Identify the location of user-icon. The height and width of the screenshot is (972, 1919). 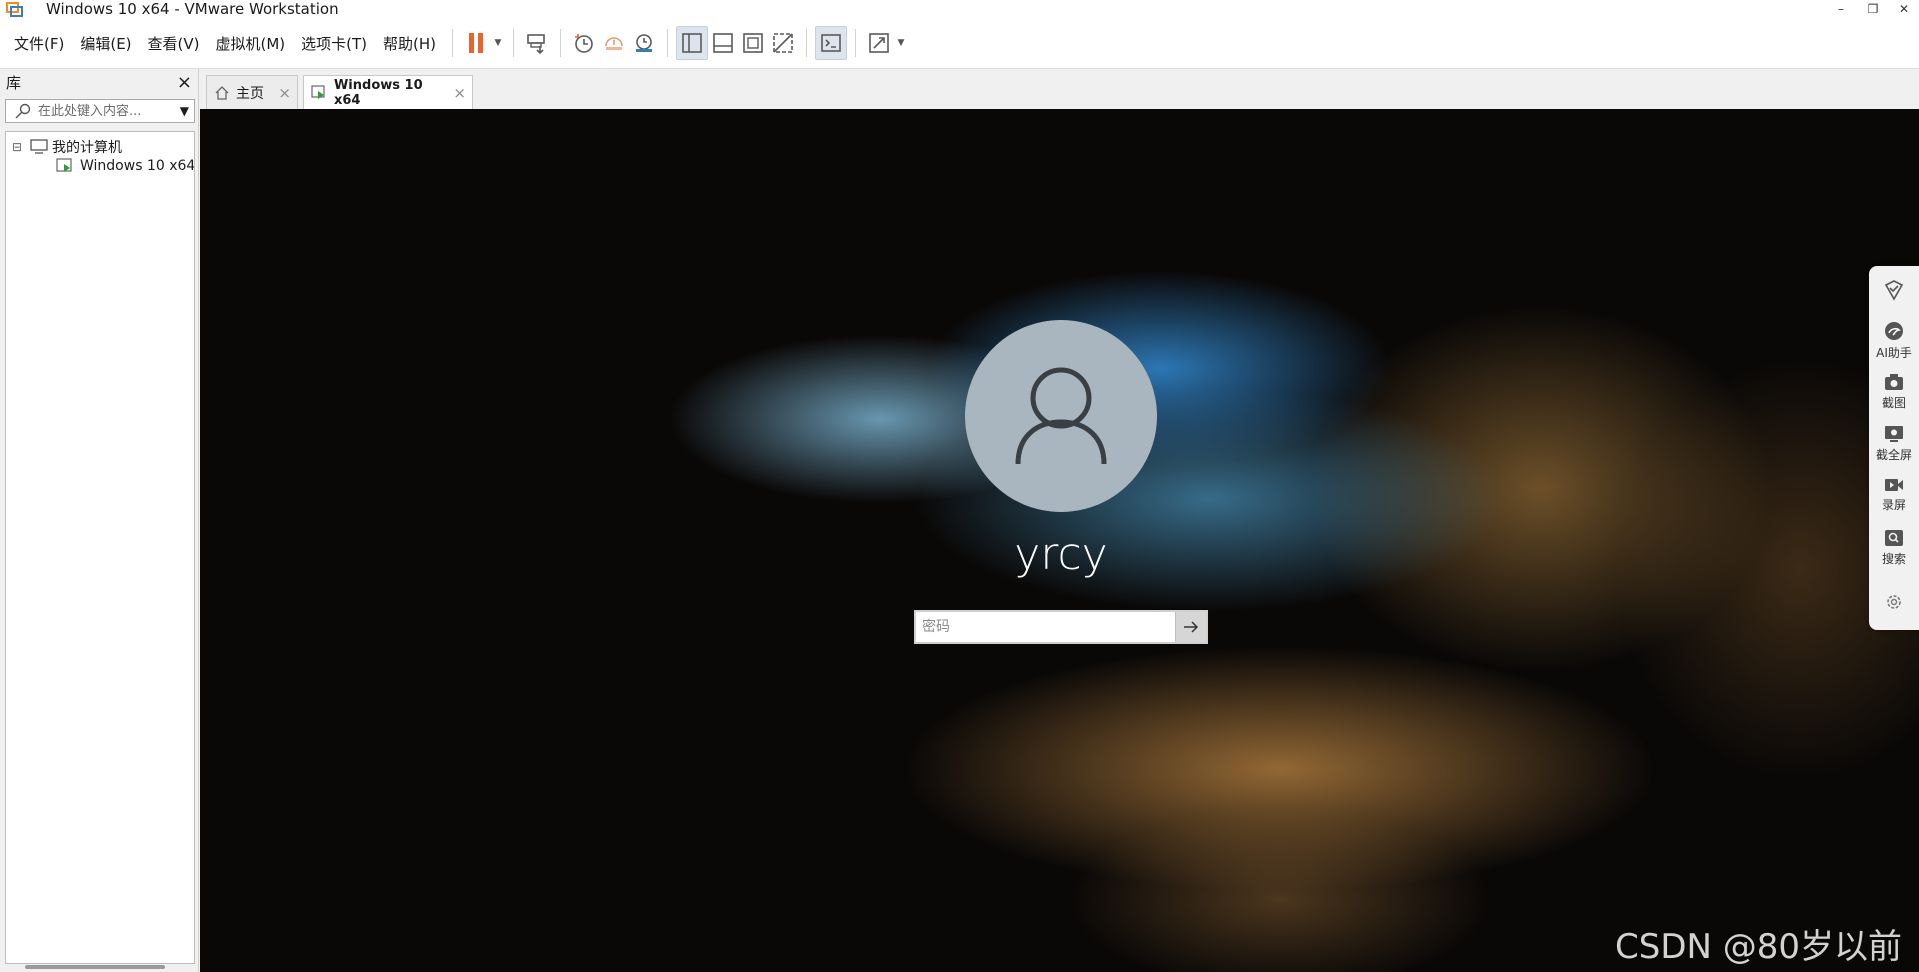
(1061, 416).